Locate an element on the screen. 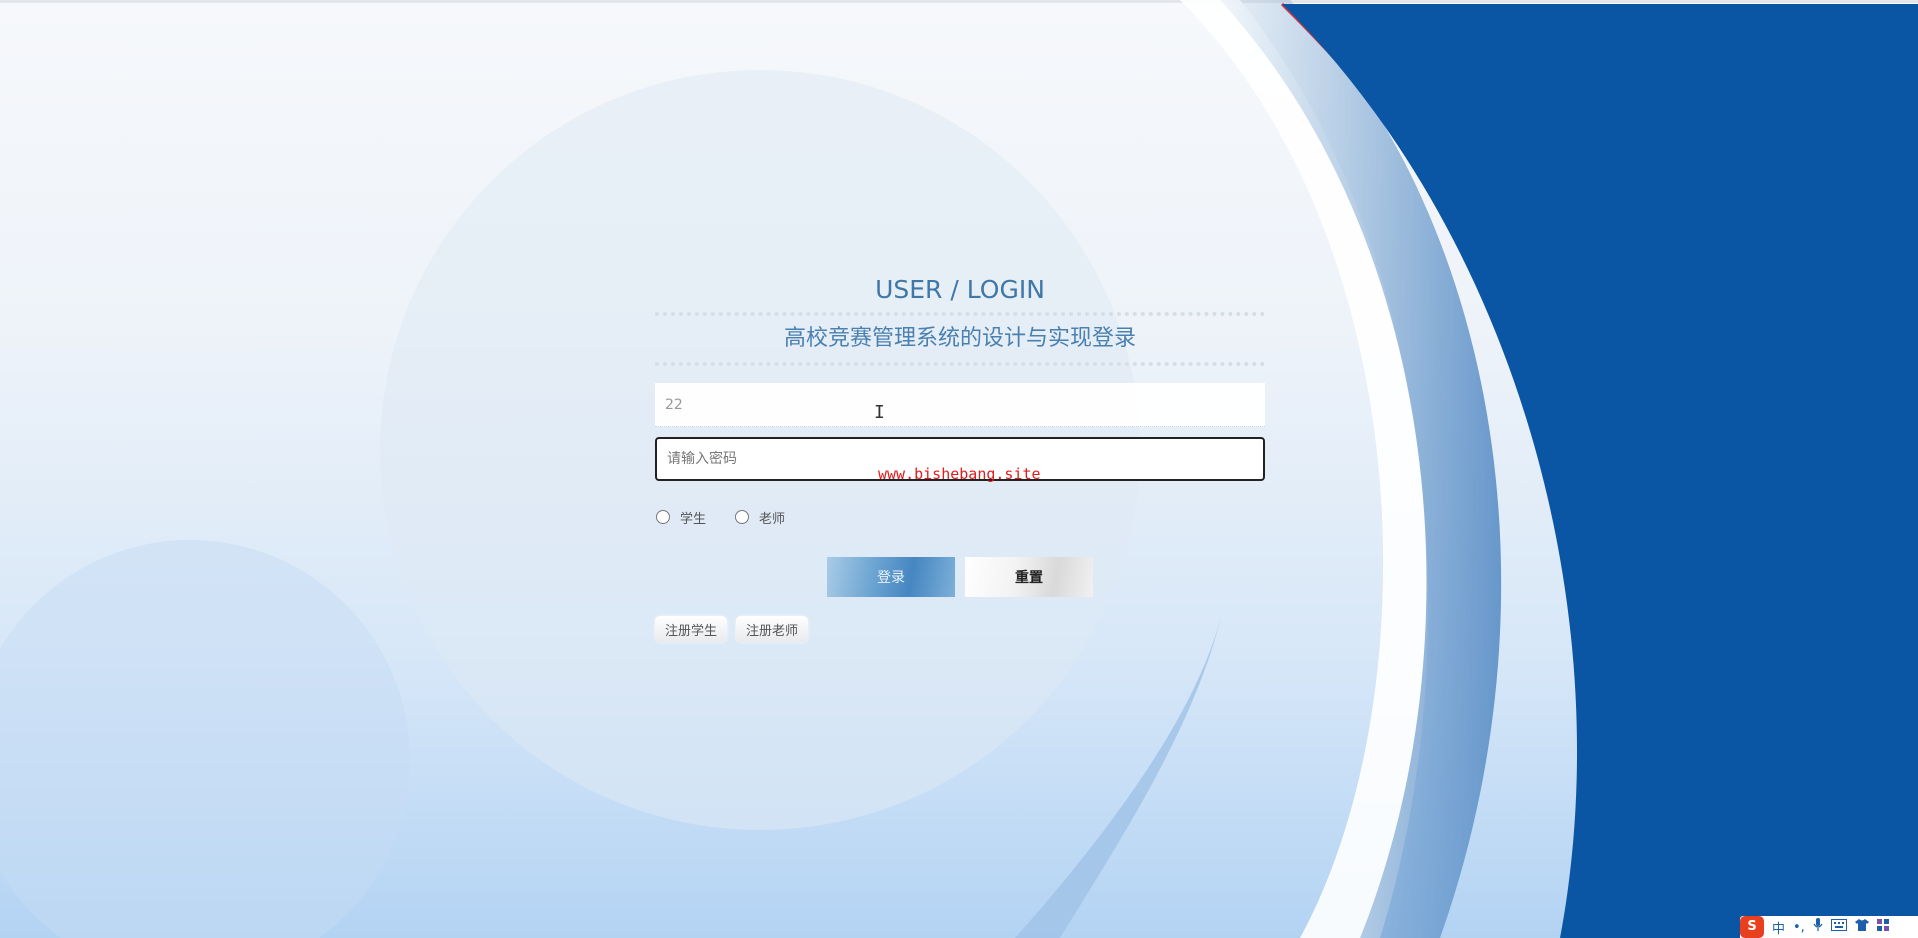  role-radio-group: 学生 老师 is located at coordinates (960, 517).